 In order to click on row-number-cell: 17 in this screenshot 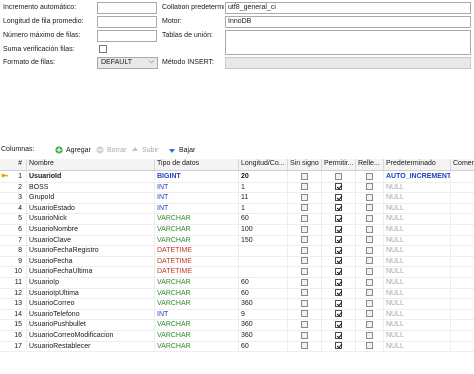, I will do `click(13, 346)`.